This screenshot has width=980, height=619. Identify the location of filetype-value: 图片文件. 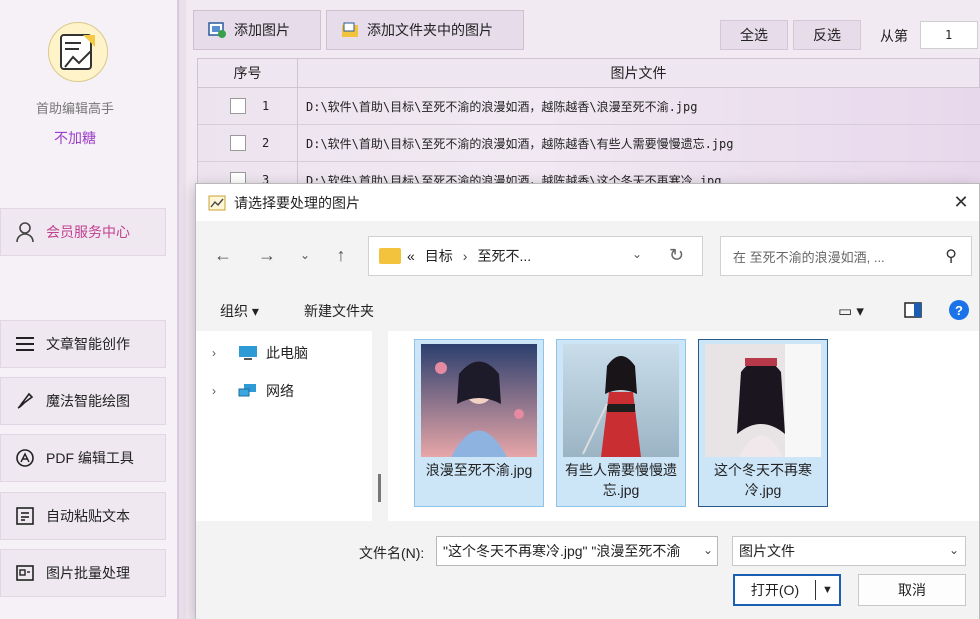
(767, 551).